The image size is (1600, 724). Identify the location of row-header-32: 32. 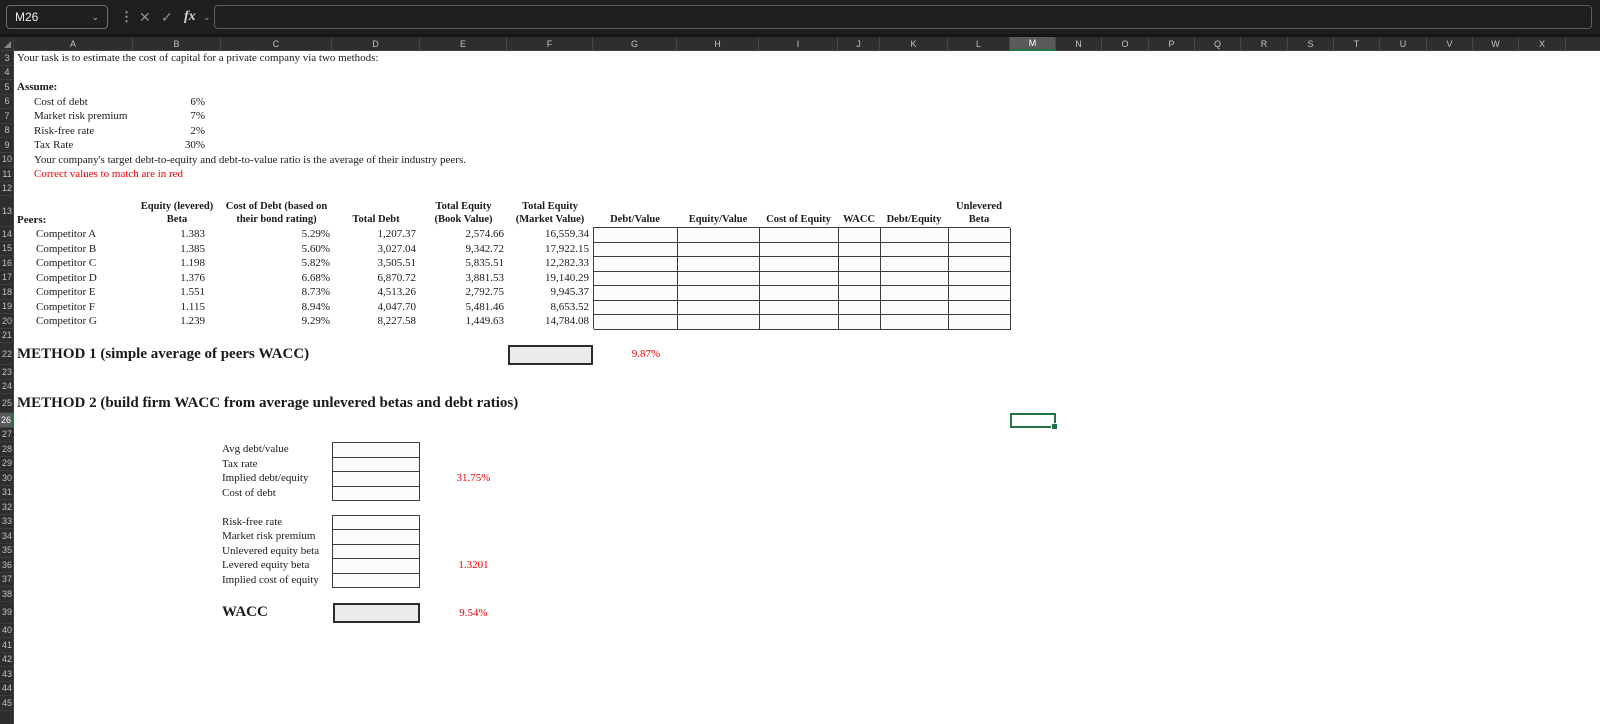
(7, 507).